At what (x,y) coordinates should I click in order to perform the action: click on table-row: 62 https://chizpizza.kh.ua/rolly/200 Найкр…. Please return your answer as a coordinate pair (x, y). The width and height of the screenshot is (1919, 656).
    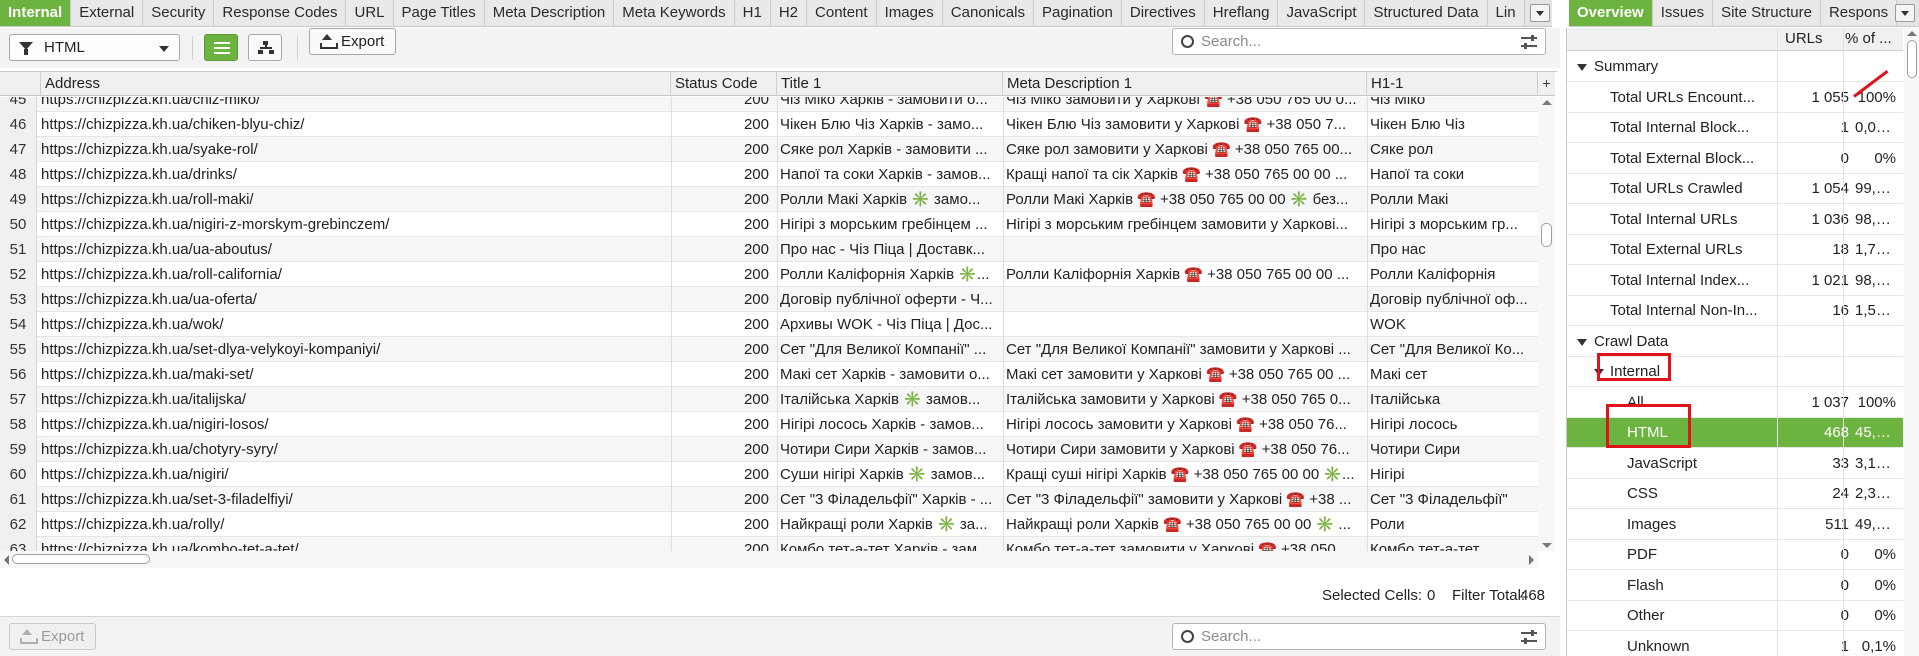
    Looking at the image, I should click on (769, 524).